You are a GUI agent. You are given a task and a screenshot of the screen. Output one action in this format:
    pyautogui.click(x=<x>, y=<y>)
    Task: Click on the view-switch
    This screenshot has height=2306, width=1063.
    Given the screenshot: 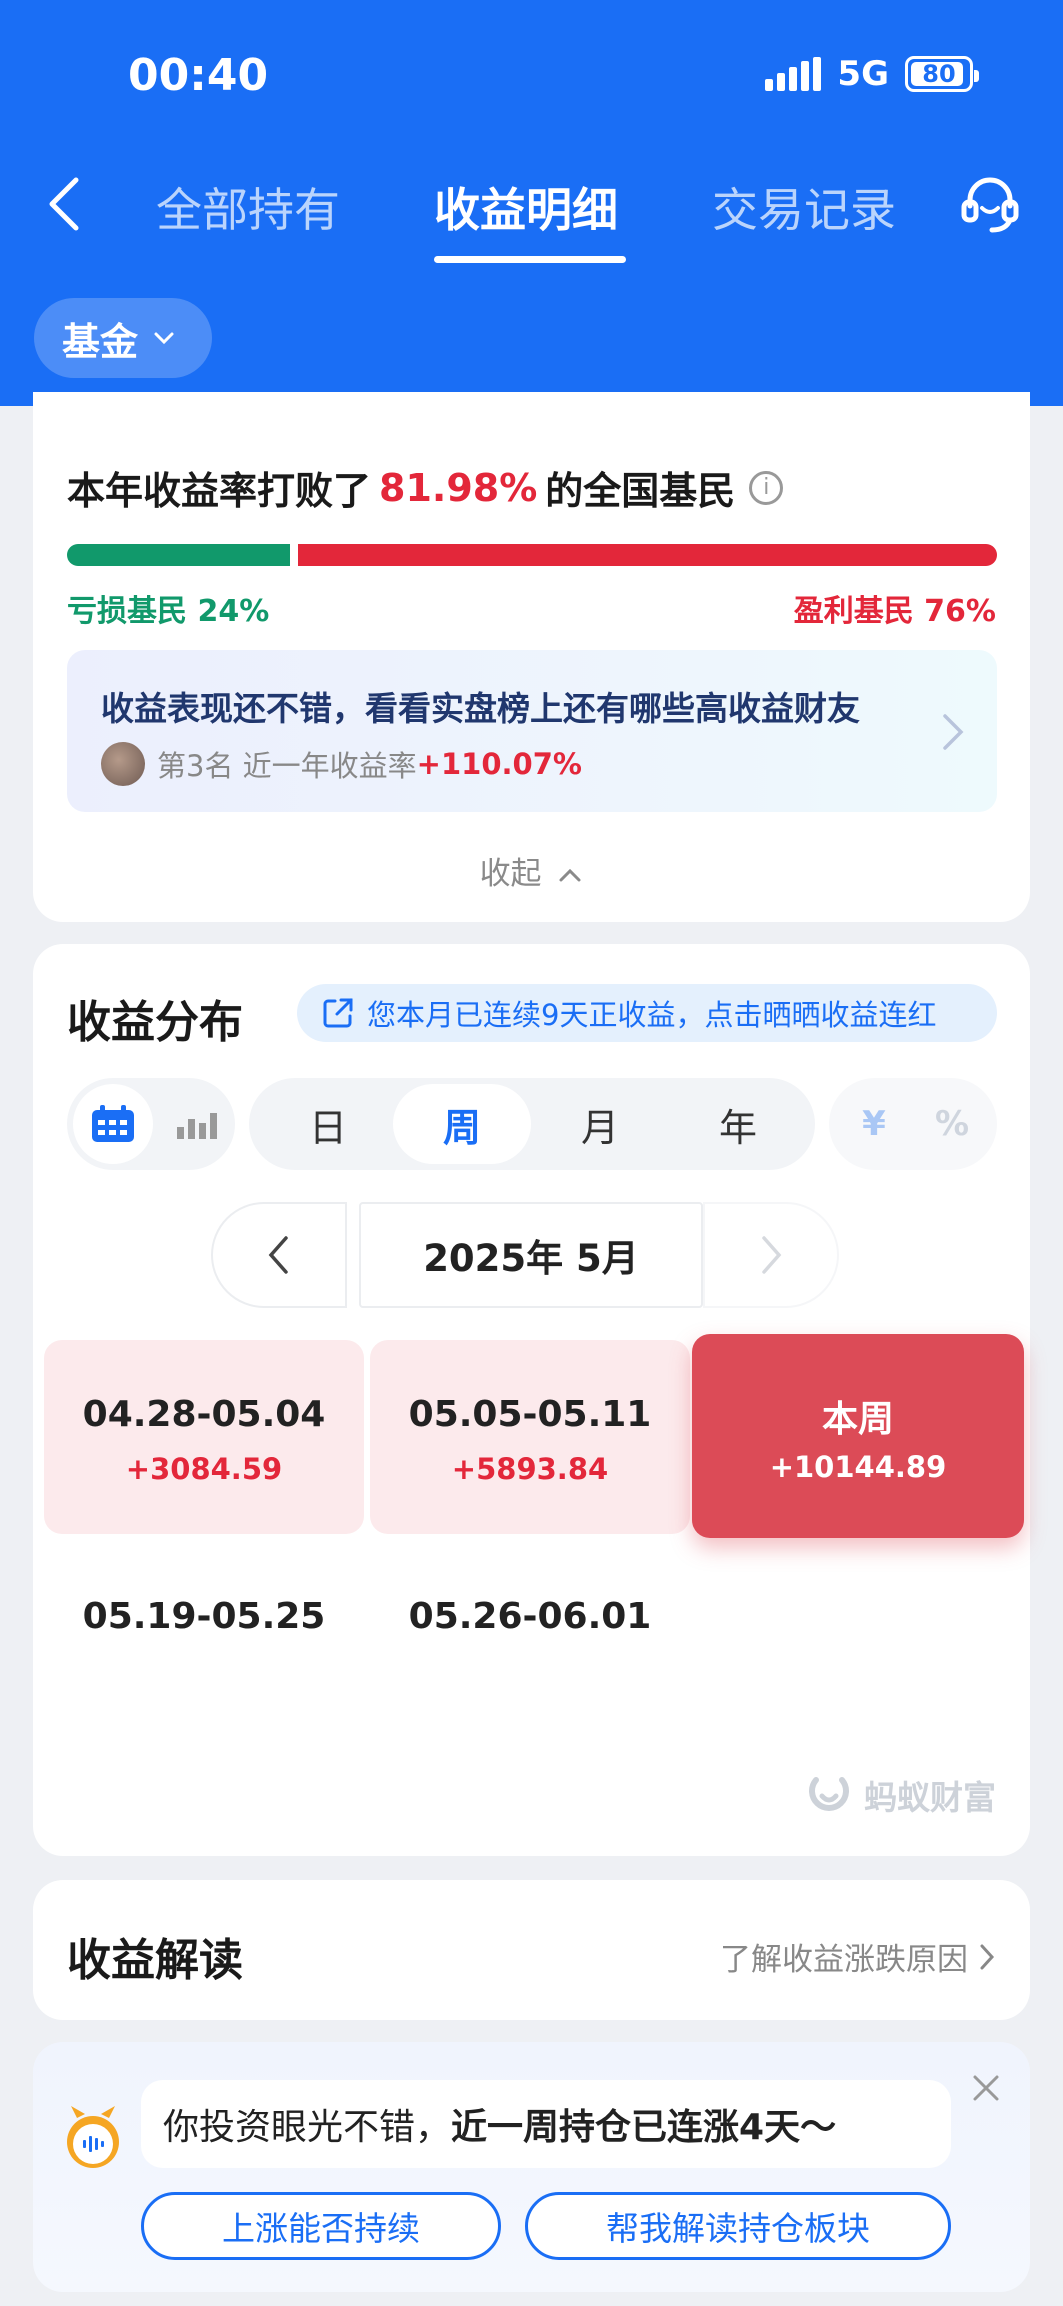 What is the action you would take?
    pyautogui.click(x=151, y=1124)
    